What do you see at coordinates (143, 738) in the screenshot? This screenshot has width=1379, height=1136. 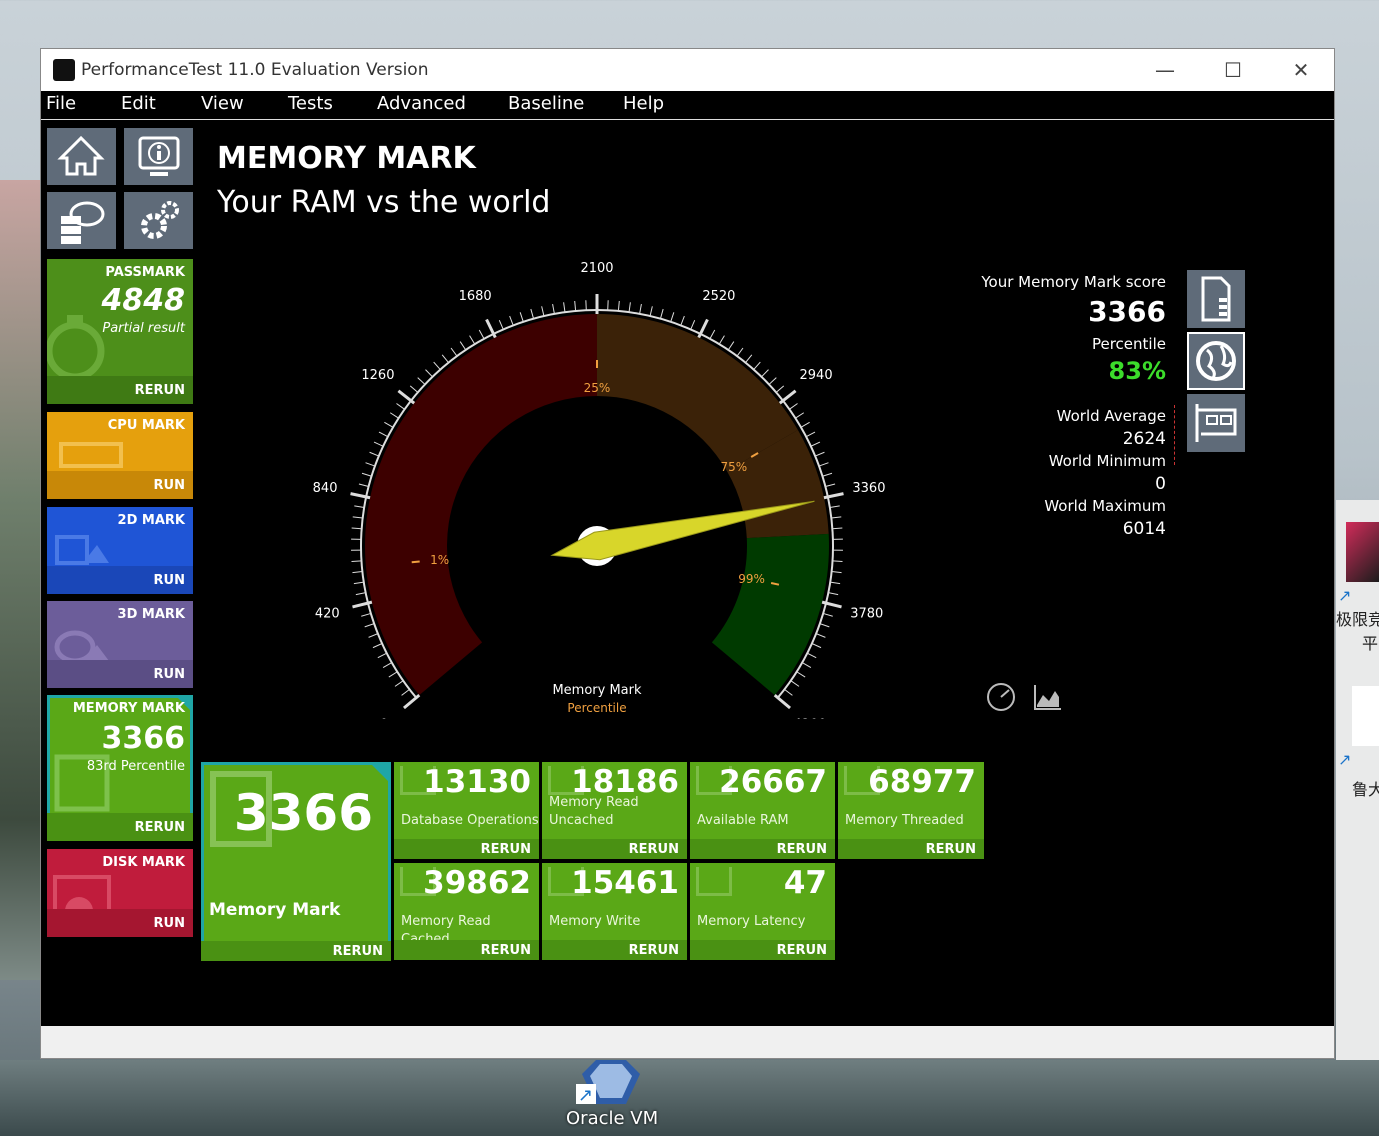 I see `memory-mark-score: 3366` at bounding box center [143, 738].